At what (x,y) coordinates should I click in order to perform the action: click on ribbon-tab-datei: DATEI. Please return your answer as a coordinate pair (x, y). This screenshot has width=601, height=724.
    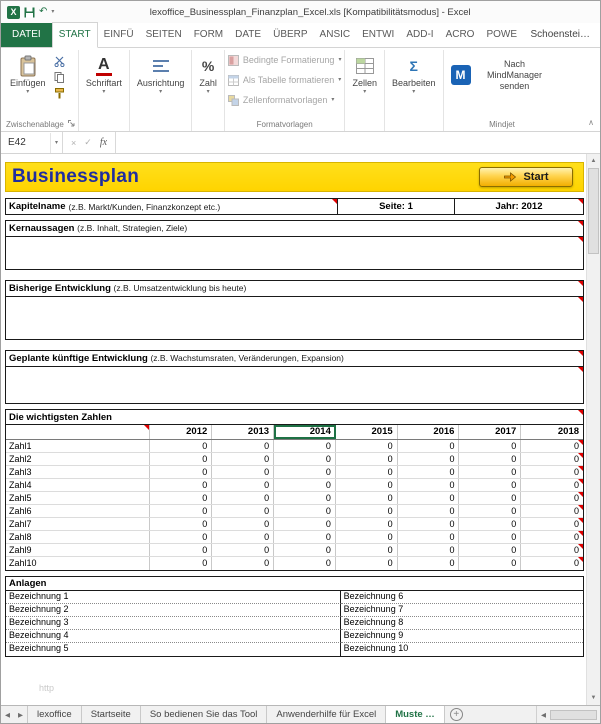
    Looking at the image, I should click on (26, 35).